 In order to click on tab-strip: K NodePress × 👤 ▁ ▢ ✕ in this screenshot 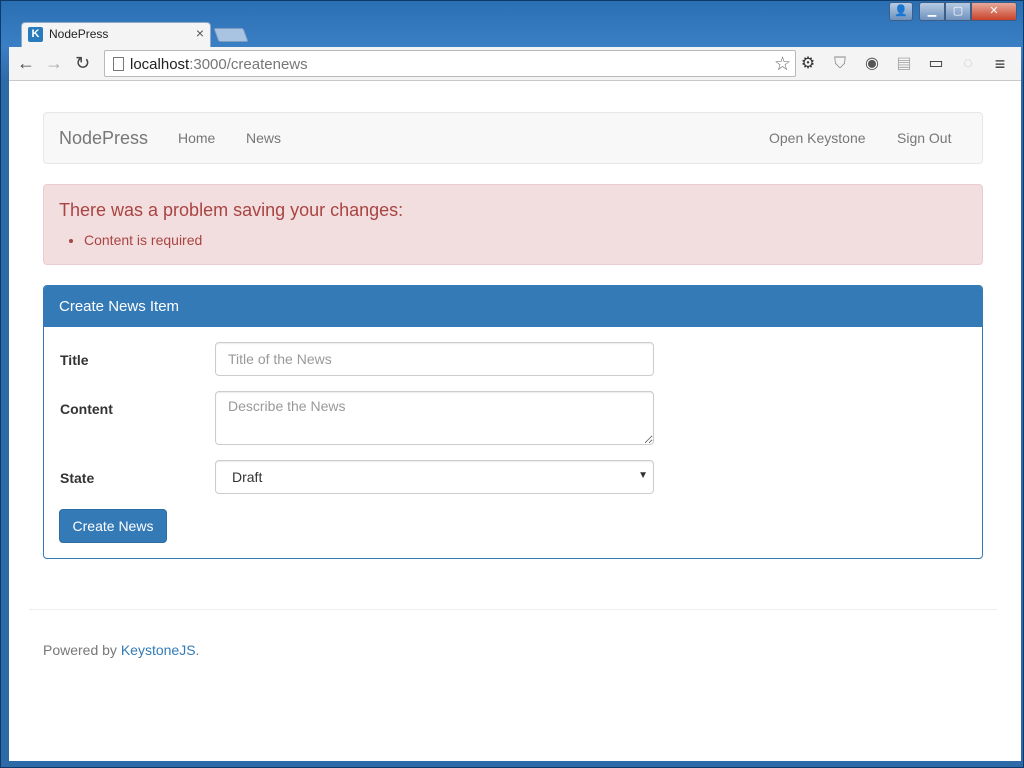, I will do `click(512, 24)`.